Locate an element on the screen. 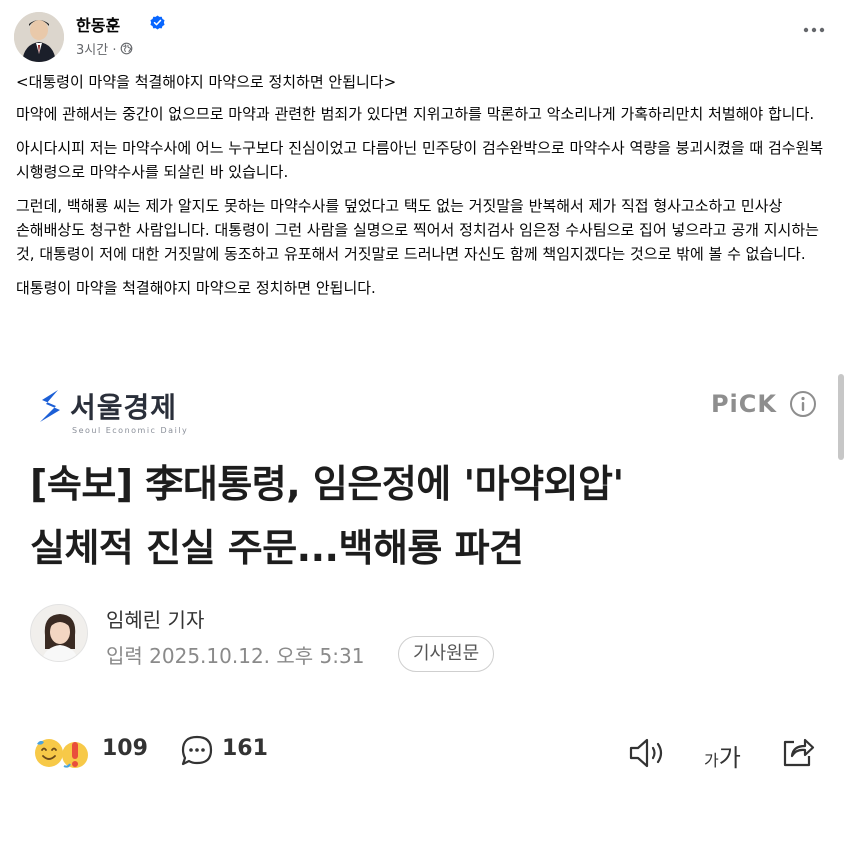 The height and width of the screenshot is (849, 847). verified-badge-icon is located at coordinates (157, 22).